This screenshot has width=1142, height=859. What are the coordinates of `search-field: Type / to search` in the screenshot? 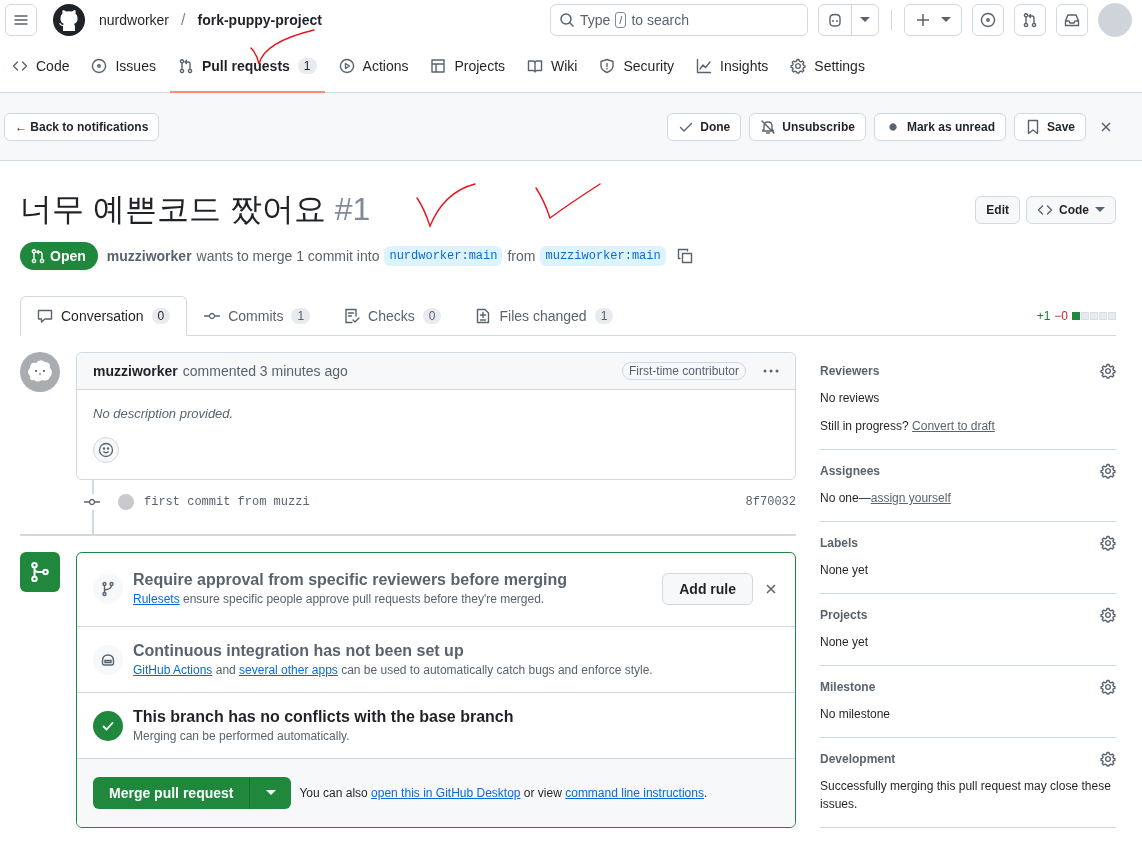 It's located at (679, 20).